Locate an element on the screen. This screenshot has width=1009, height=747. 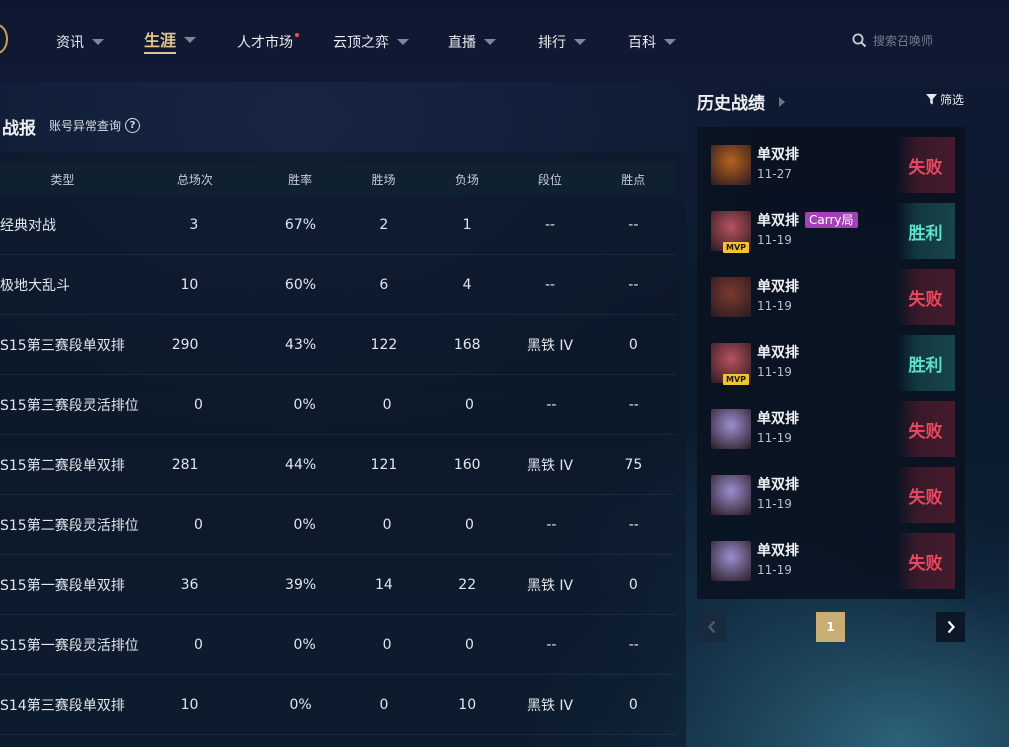
table-cell: S14第三赛段单双排 is located at coordinates (62, 705).